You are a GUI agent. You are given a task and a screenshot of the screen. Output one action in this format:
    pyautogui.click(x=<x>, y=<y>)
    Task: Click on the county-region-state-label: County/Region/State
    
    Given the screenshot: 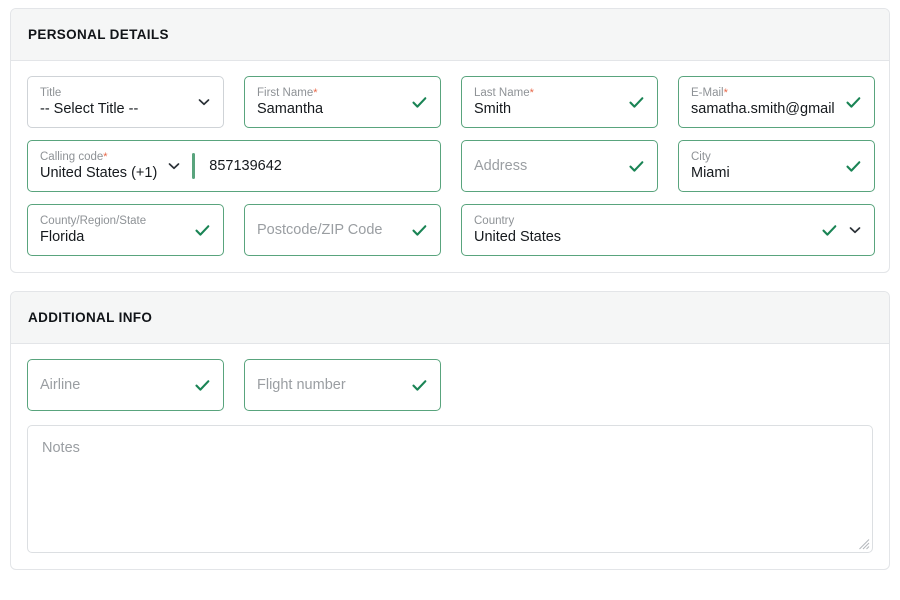 What is the action you would take?
    pyautogui.click(x=93, y=220)
    